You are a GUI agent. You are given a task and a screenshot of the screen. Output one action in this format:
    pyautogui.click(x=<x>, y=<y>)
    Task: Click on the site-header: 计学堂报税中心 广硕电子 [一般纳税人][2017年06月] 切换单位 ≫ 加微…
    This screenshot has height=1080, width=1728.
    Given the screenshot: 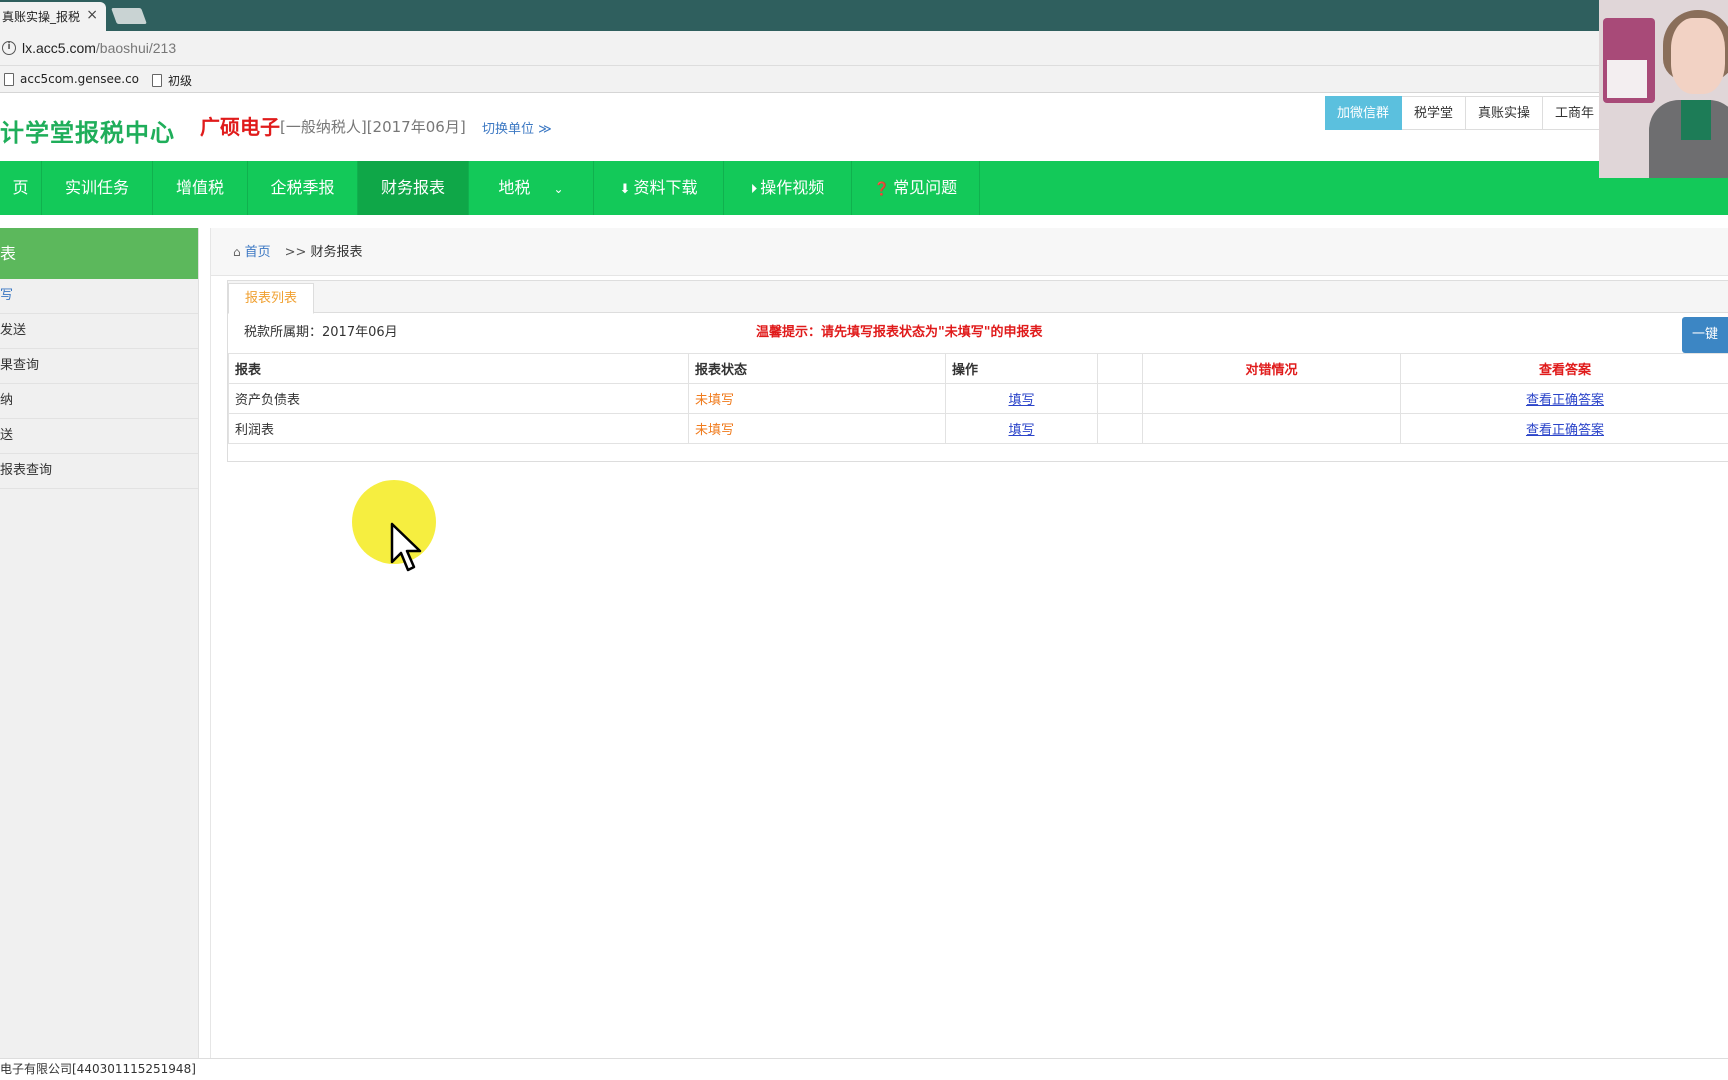 What is the action you would take?
    pyautogui.click(x=864, y=127)
    